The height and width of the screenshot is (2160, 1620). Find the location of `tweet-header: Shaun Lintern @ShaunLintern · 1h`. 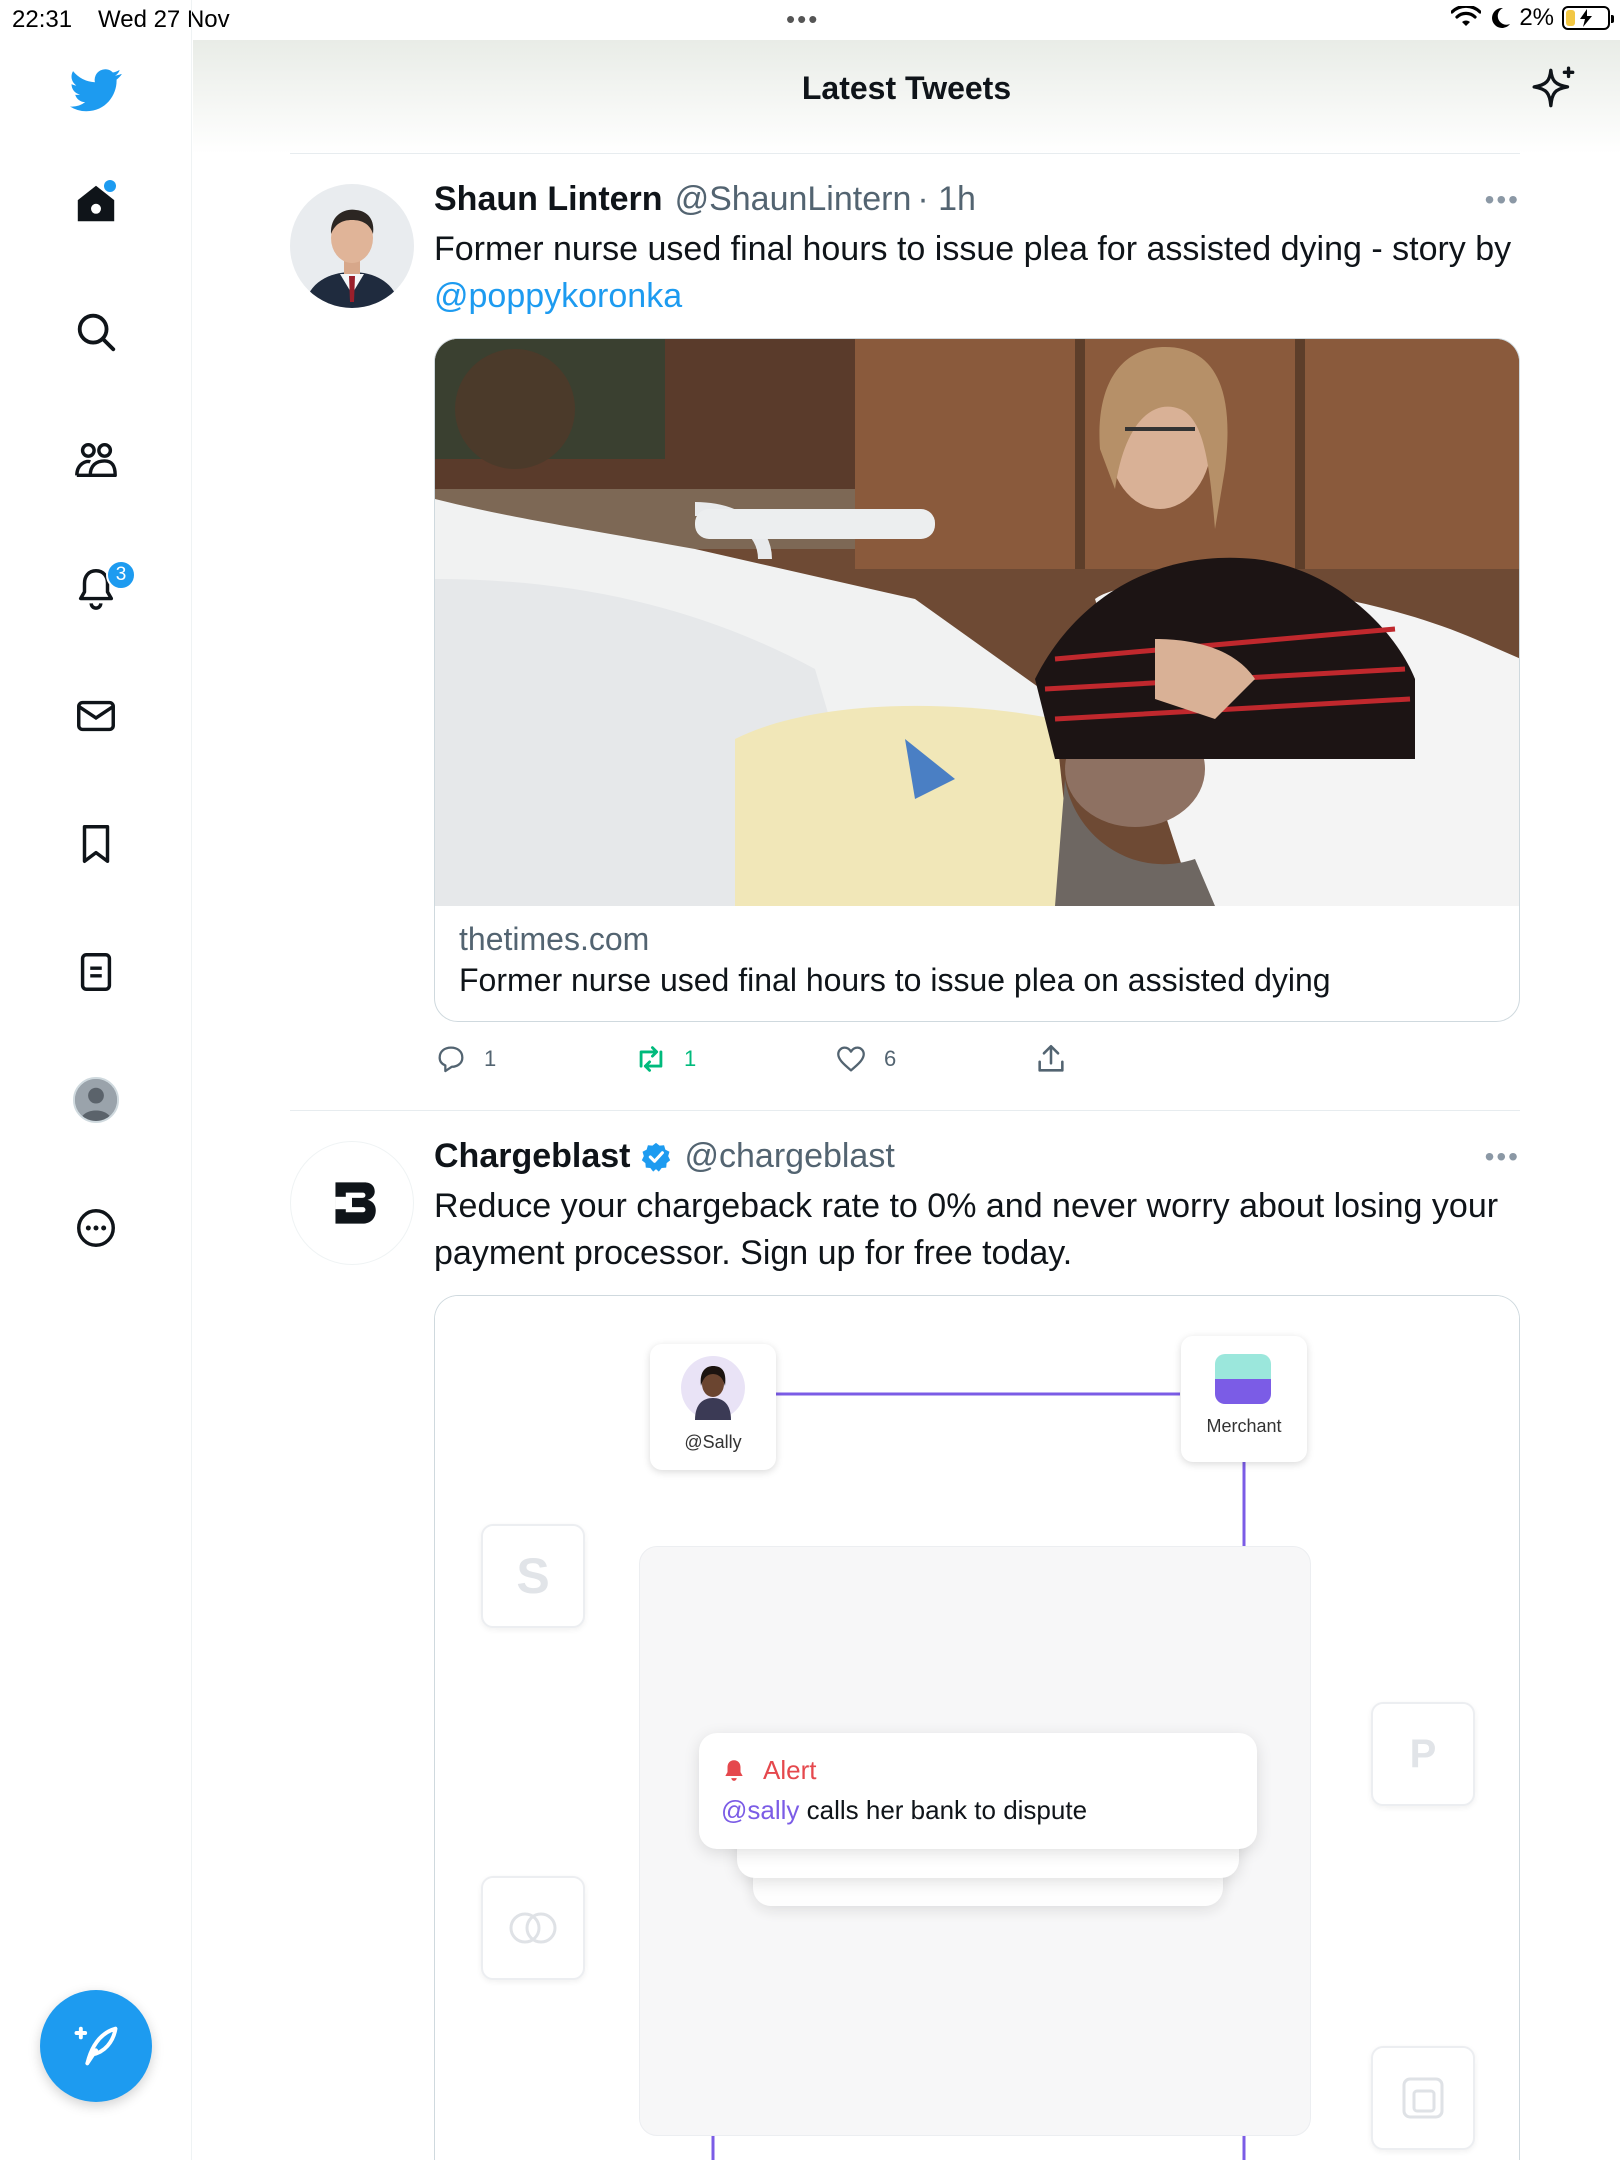

tweet-header: Shaun Lintern @ShaunLintern · 1h is located at coordinates (705, 199).